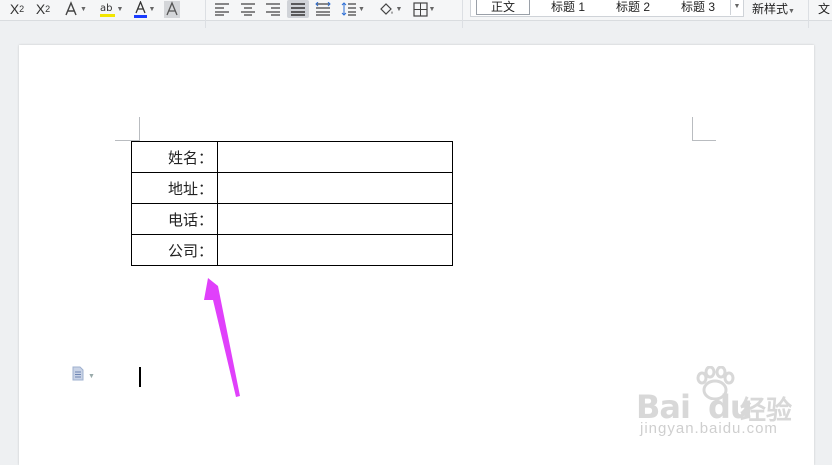 This screenshot has height=465, width=832. What do you see at coordinates (734, 412) in the screenshot?
I see `baidu-jingyan-watermark: Bai du 经验 jingyan.baidu.com` at bounding box center [734, 412].